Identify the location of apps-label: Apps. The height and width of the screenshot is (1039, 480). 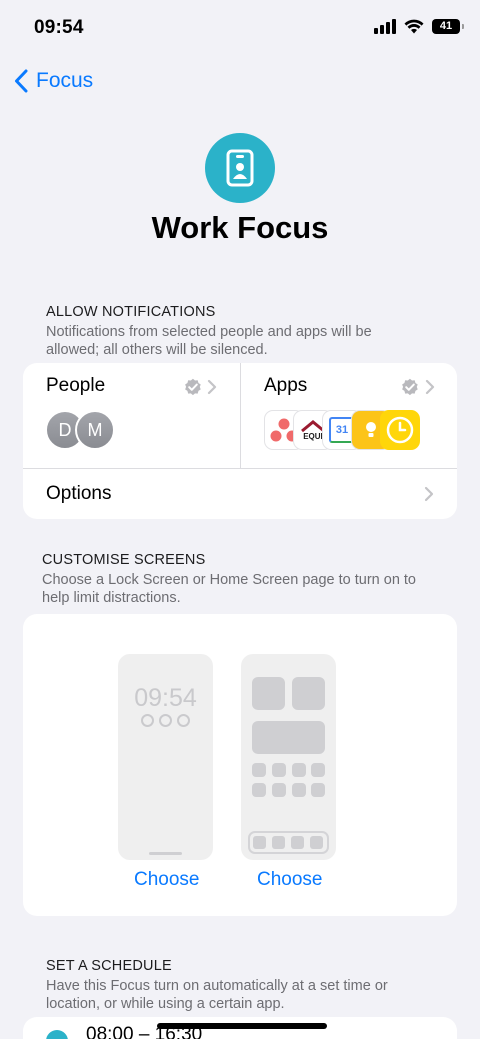
(286, 385).